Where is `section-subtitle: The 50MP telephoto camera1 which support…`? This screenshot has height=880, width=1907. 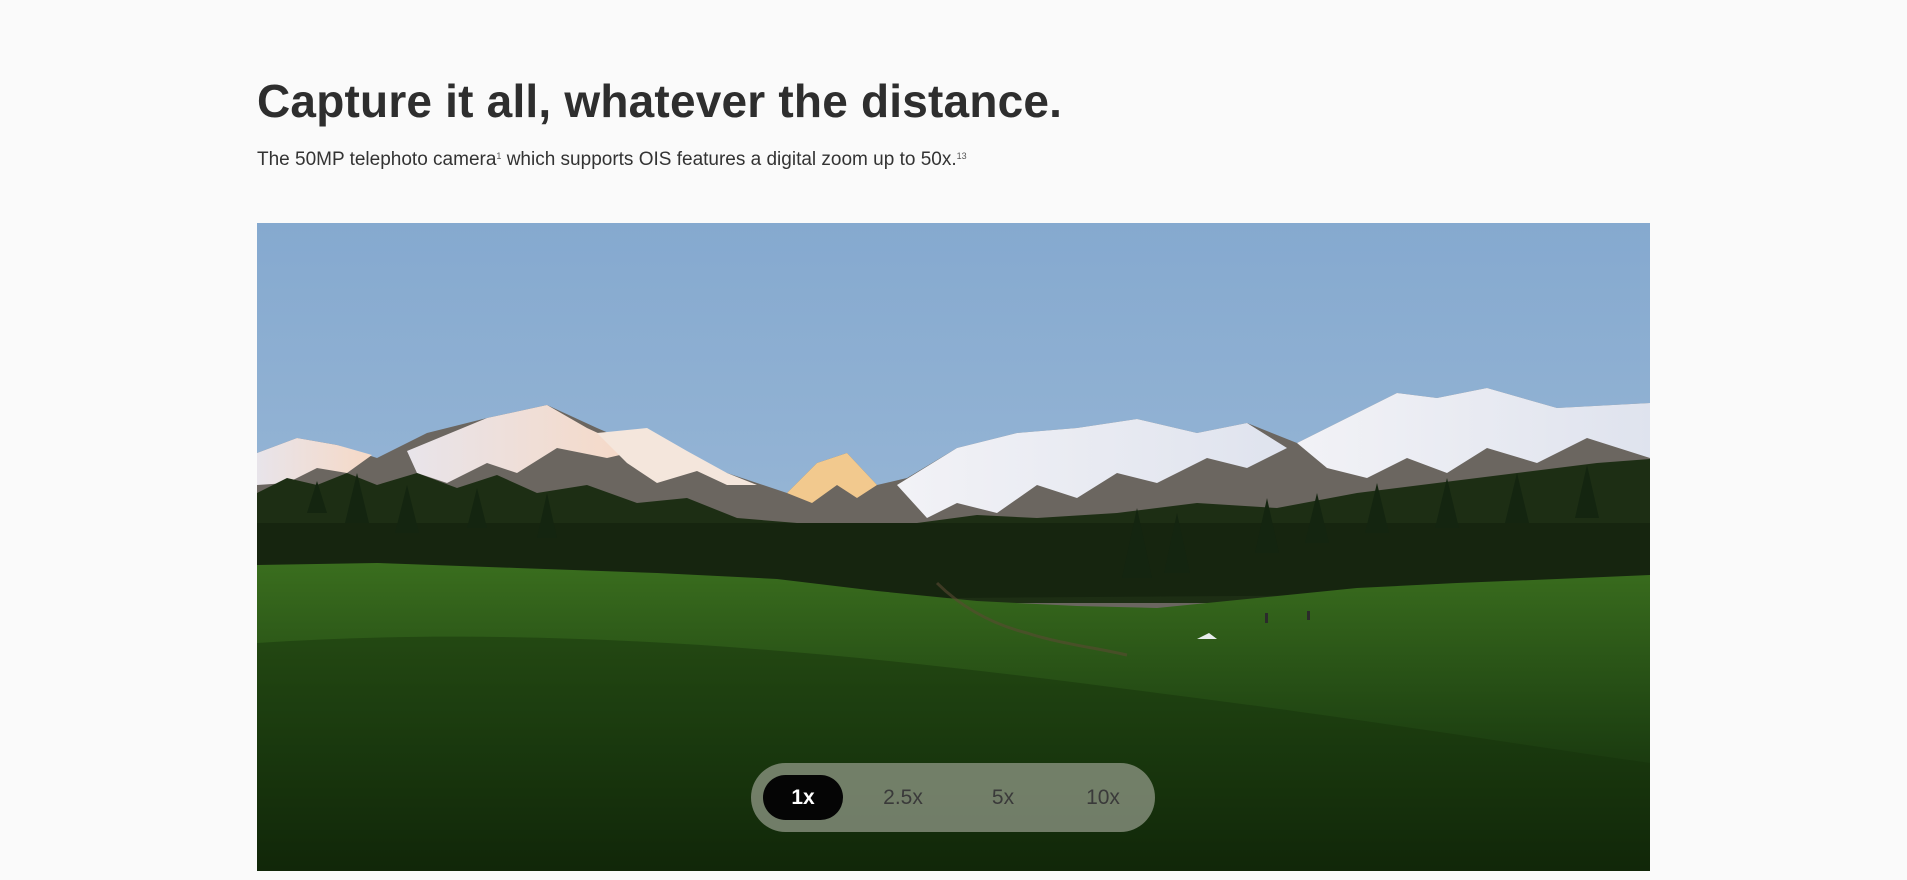
section-subtitle: The 50MP telephoto camera1 which support… is located at coordinates (612, 160).